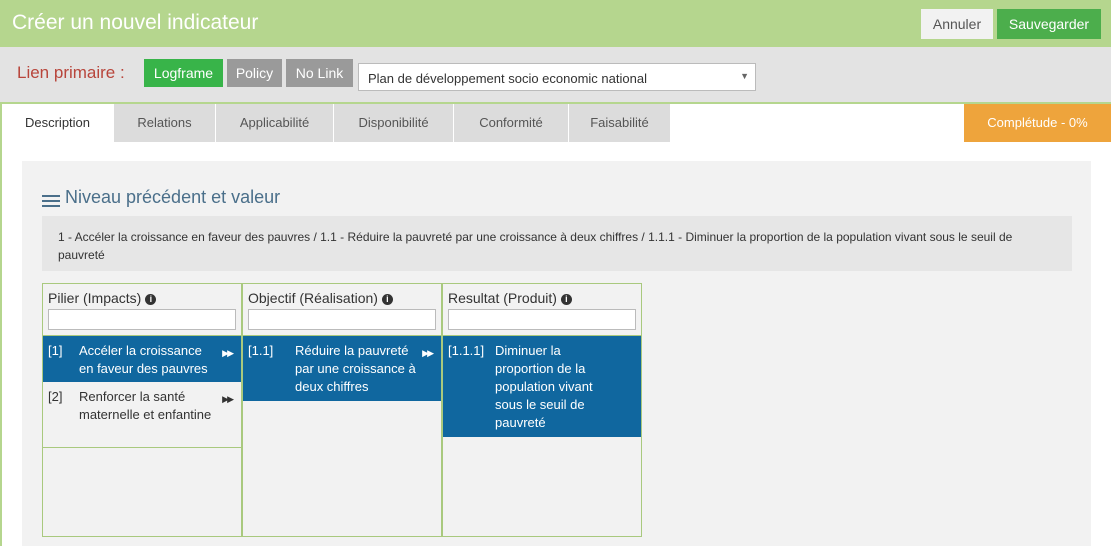  I want to click on tab-description: Description, so click(58, 123).